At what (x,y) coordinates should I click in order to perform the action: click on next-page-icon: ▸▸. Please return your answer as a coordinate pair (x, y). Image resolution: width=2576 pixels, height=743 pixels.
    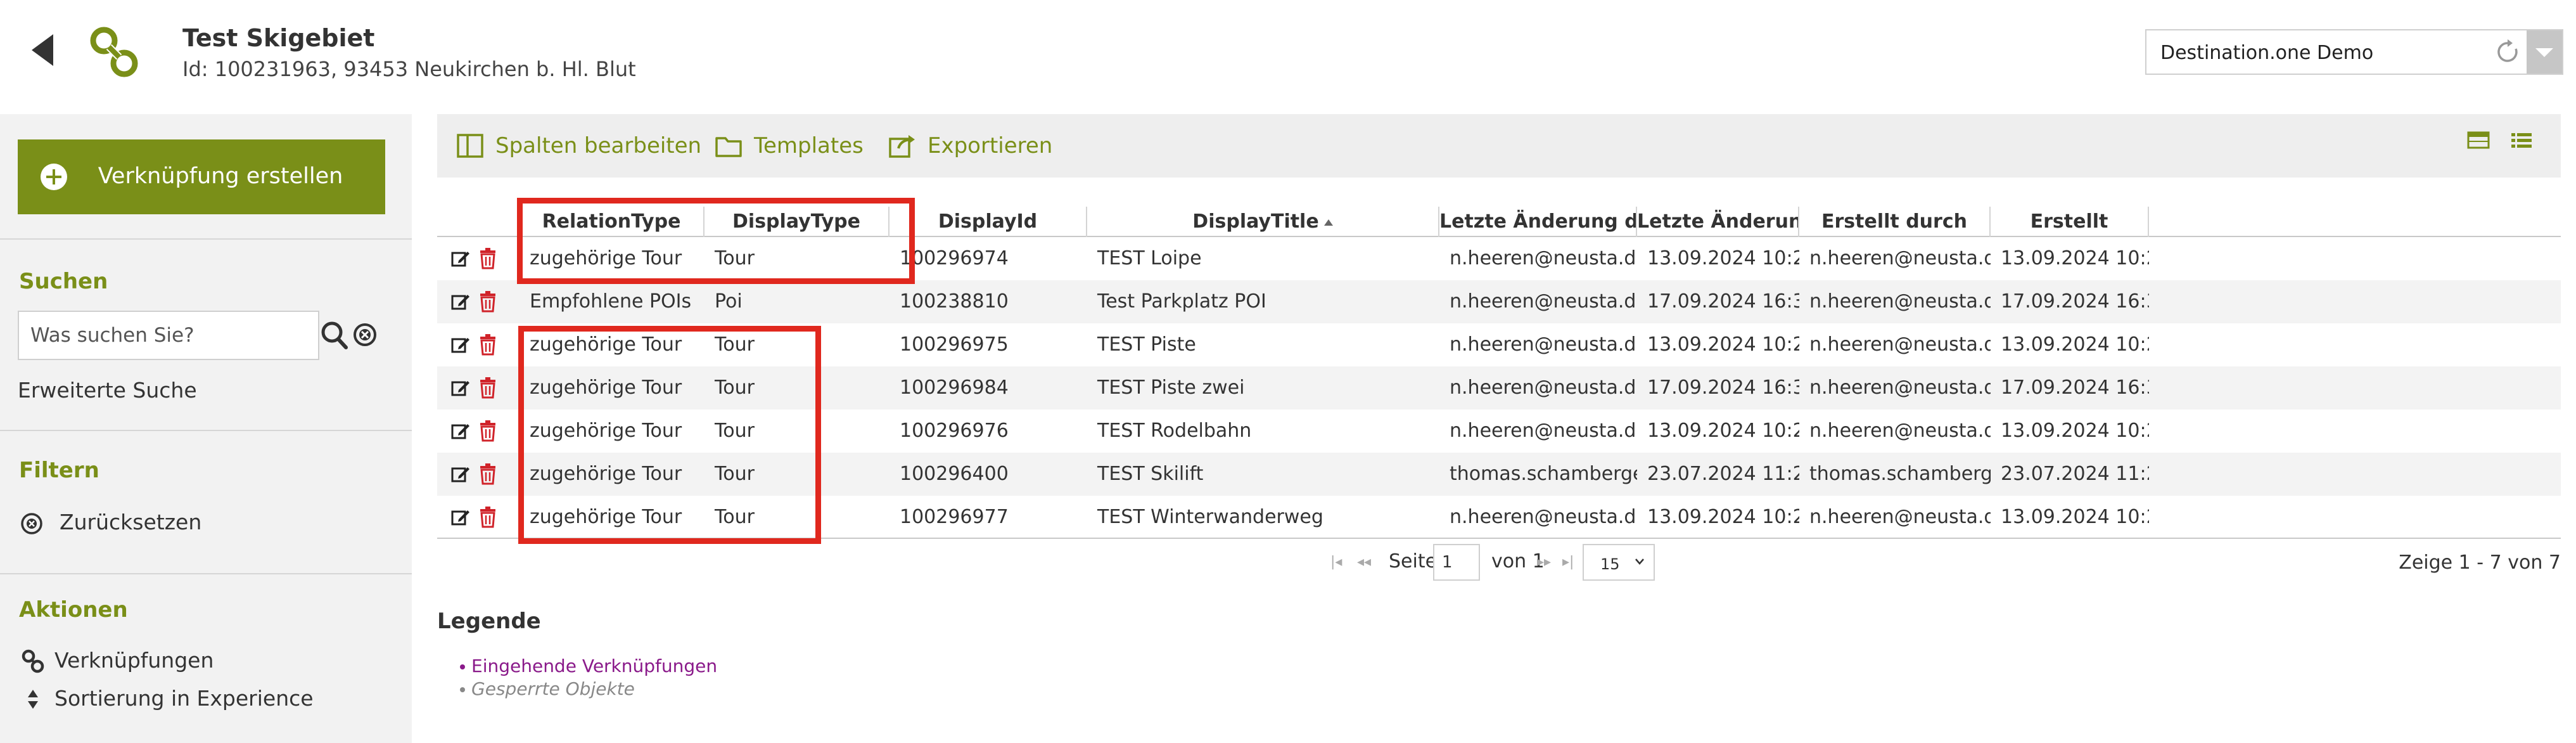
    Looking at the image, I should click on (1544, 562).